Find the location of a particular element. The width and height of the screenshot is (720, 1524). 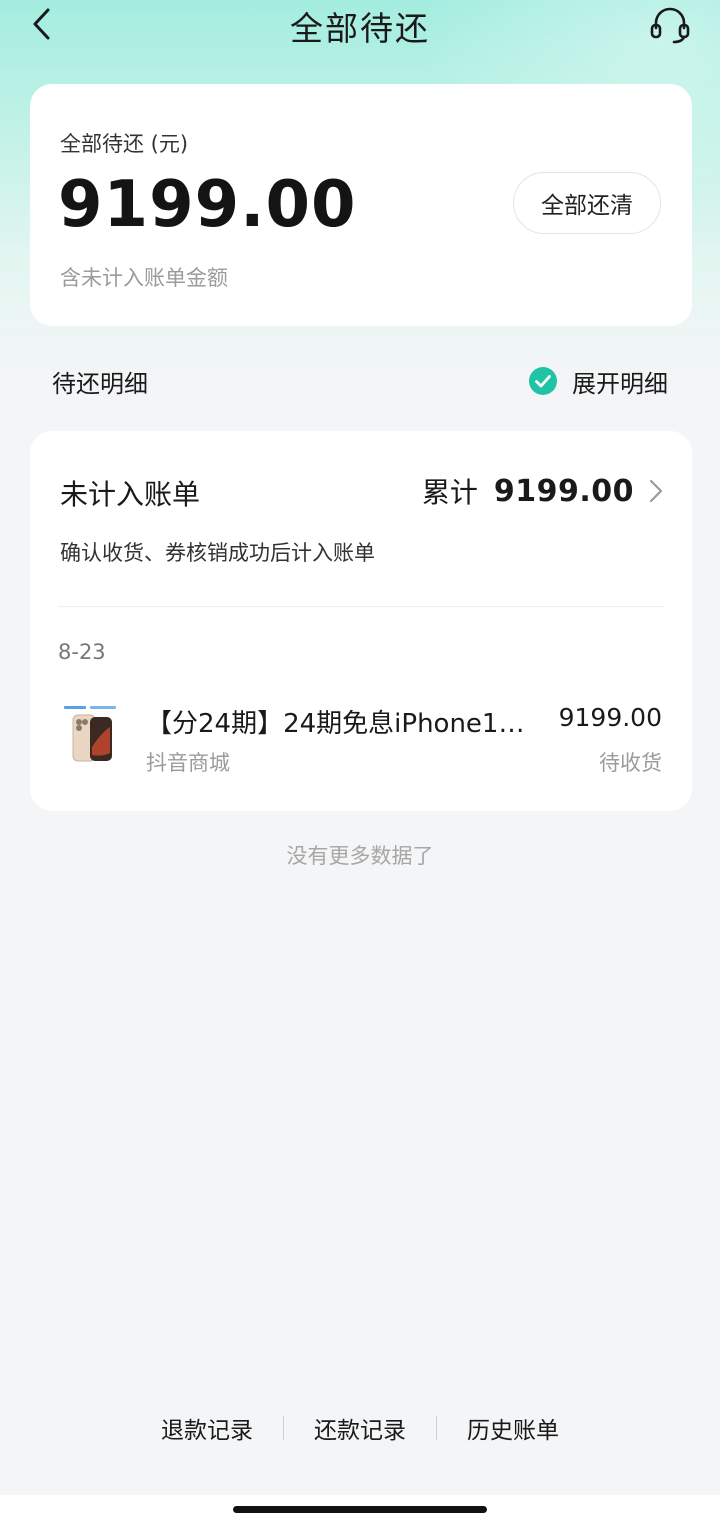

no-more-data-text: 没有更多数据了 is located at coordinates (360, 856).